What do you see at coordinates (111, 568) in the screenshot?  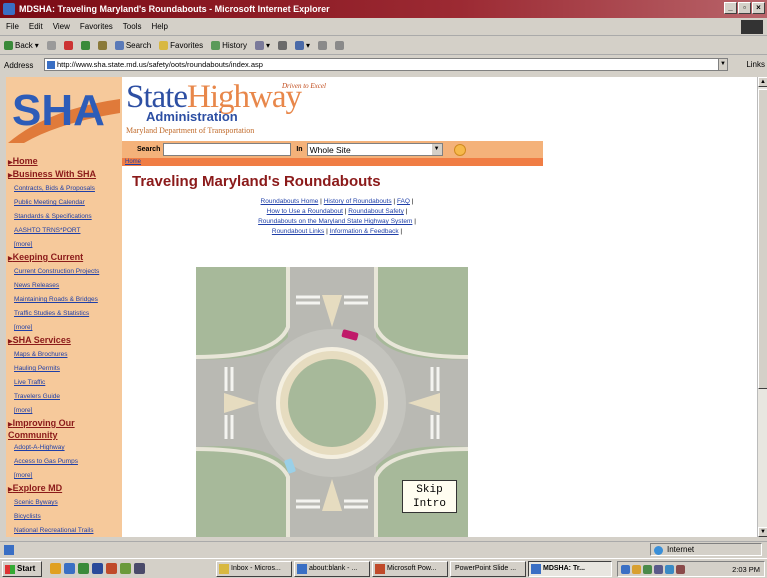 I see `powerpoint-icon` at bounding box center [111, 568].